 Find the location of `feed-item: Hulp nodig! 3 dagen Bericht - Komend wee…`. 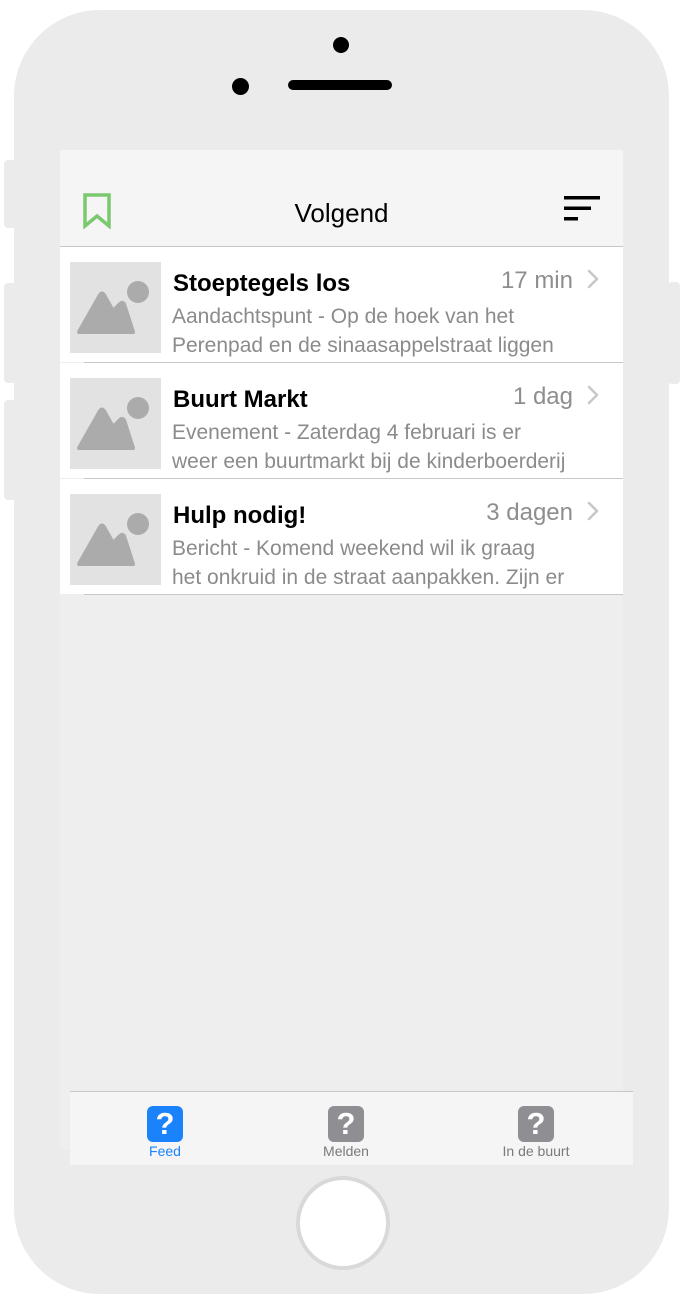

feed-item: Hulp nodig! 3 dagen Bericht - Komend wee… is located at coordinates (341, 537).